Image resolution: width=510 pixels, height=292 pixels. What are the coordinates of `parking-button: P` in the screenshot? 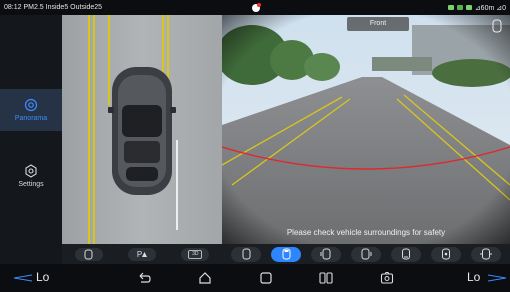 It's located at (141, 254).